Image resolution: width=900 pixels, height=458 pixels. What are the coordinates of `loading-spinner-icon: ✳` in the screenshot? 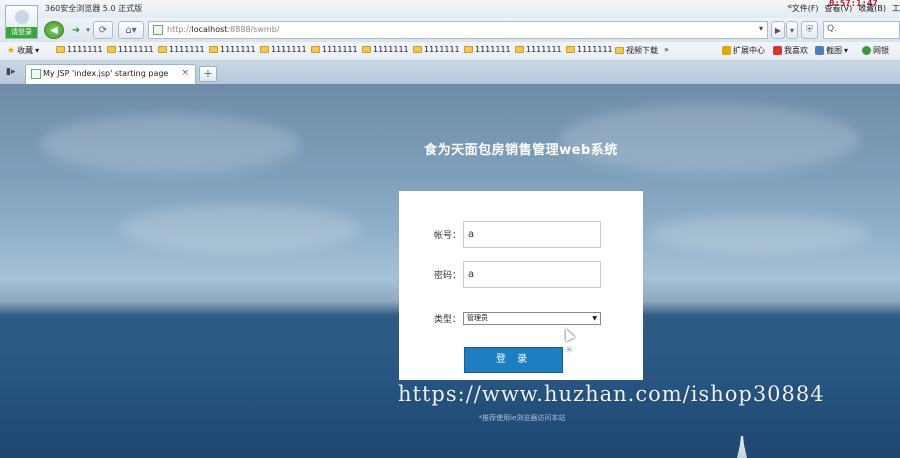 It's located at (569, 350).